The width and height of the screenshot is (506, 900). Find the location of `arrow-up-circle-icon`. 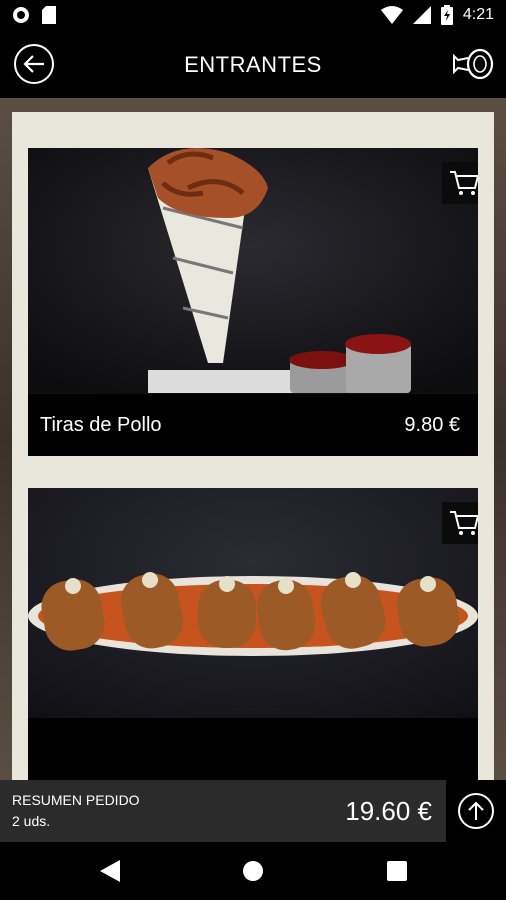

arrow-up-circle-icon is located at coordinates (476, 811).